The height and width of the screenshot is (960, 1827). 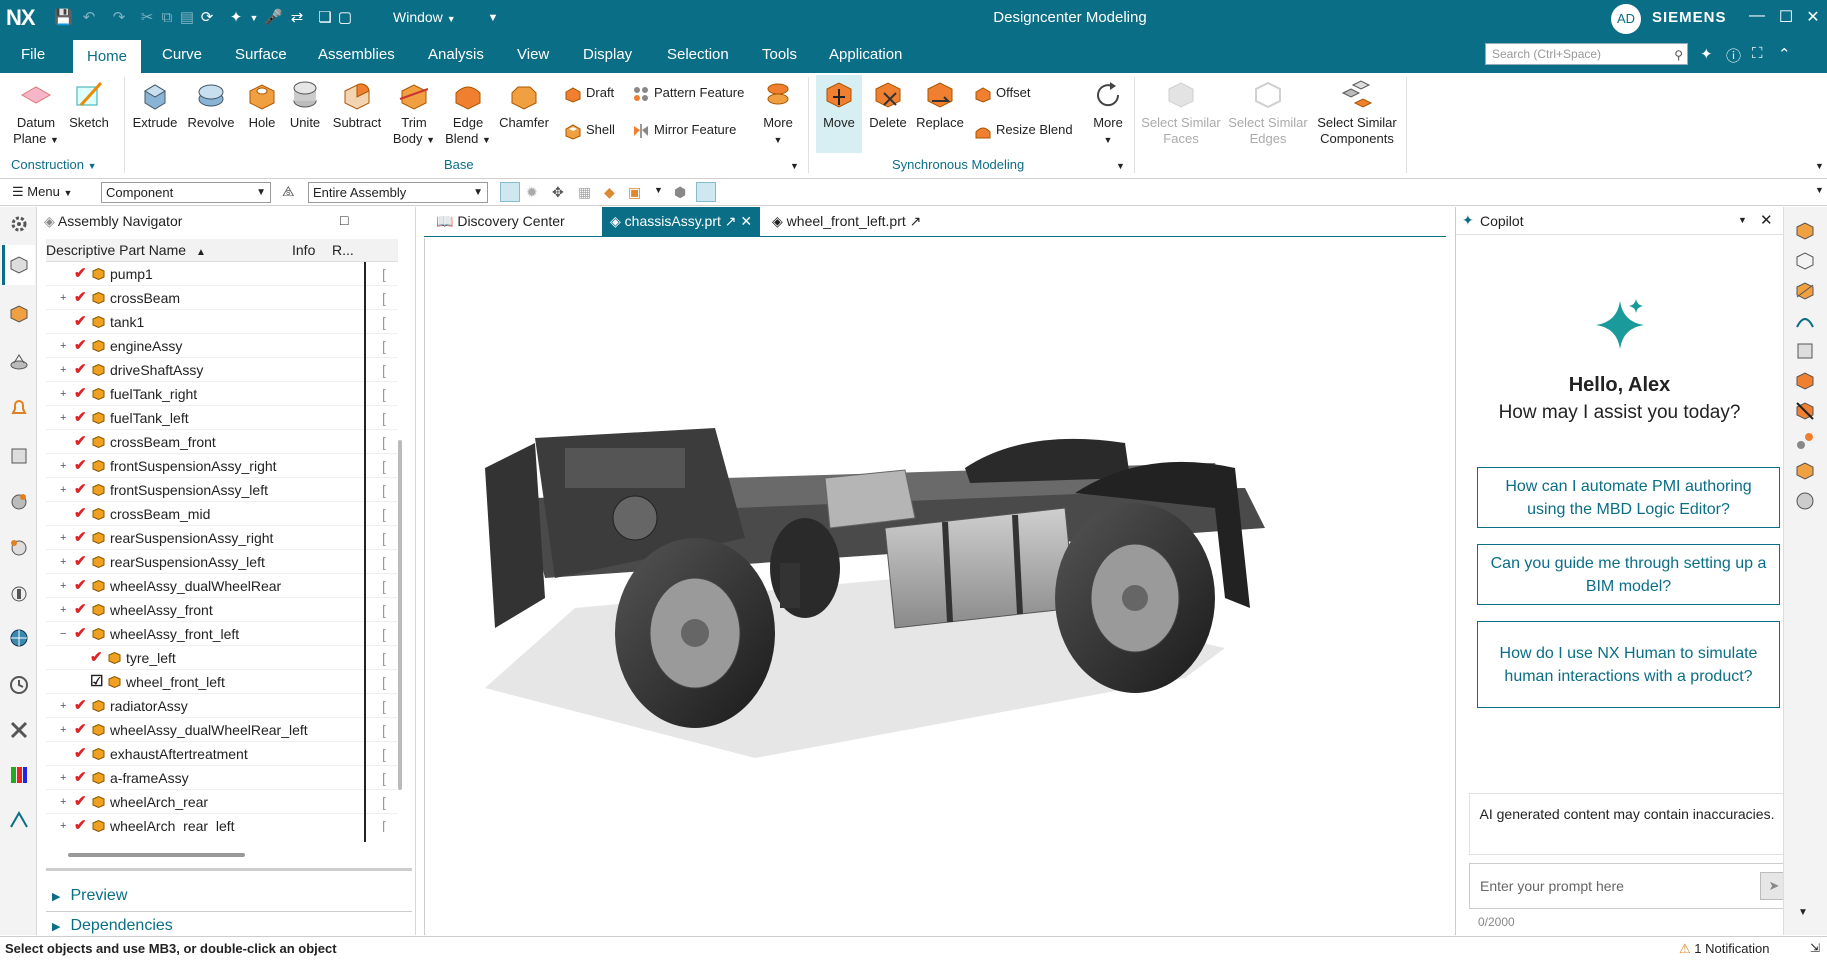 I want to click on tree-row: ✔ tyre_left [, so click(x=222, y=658).